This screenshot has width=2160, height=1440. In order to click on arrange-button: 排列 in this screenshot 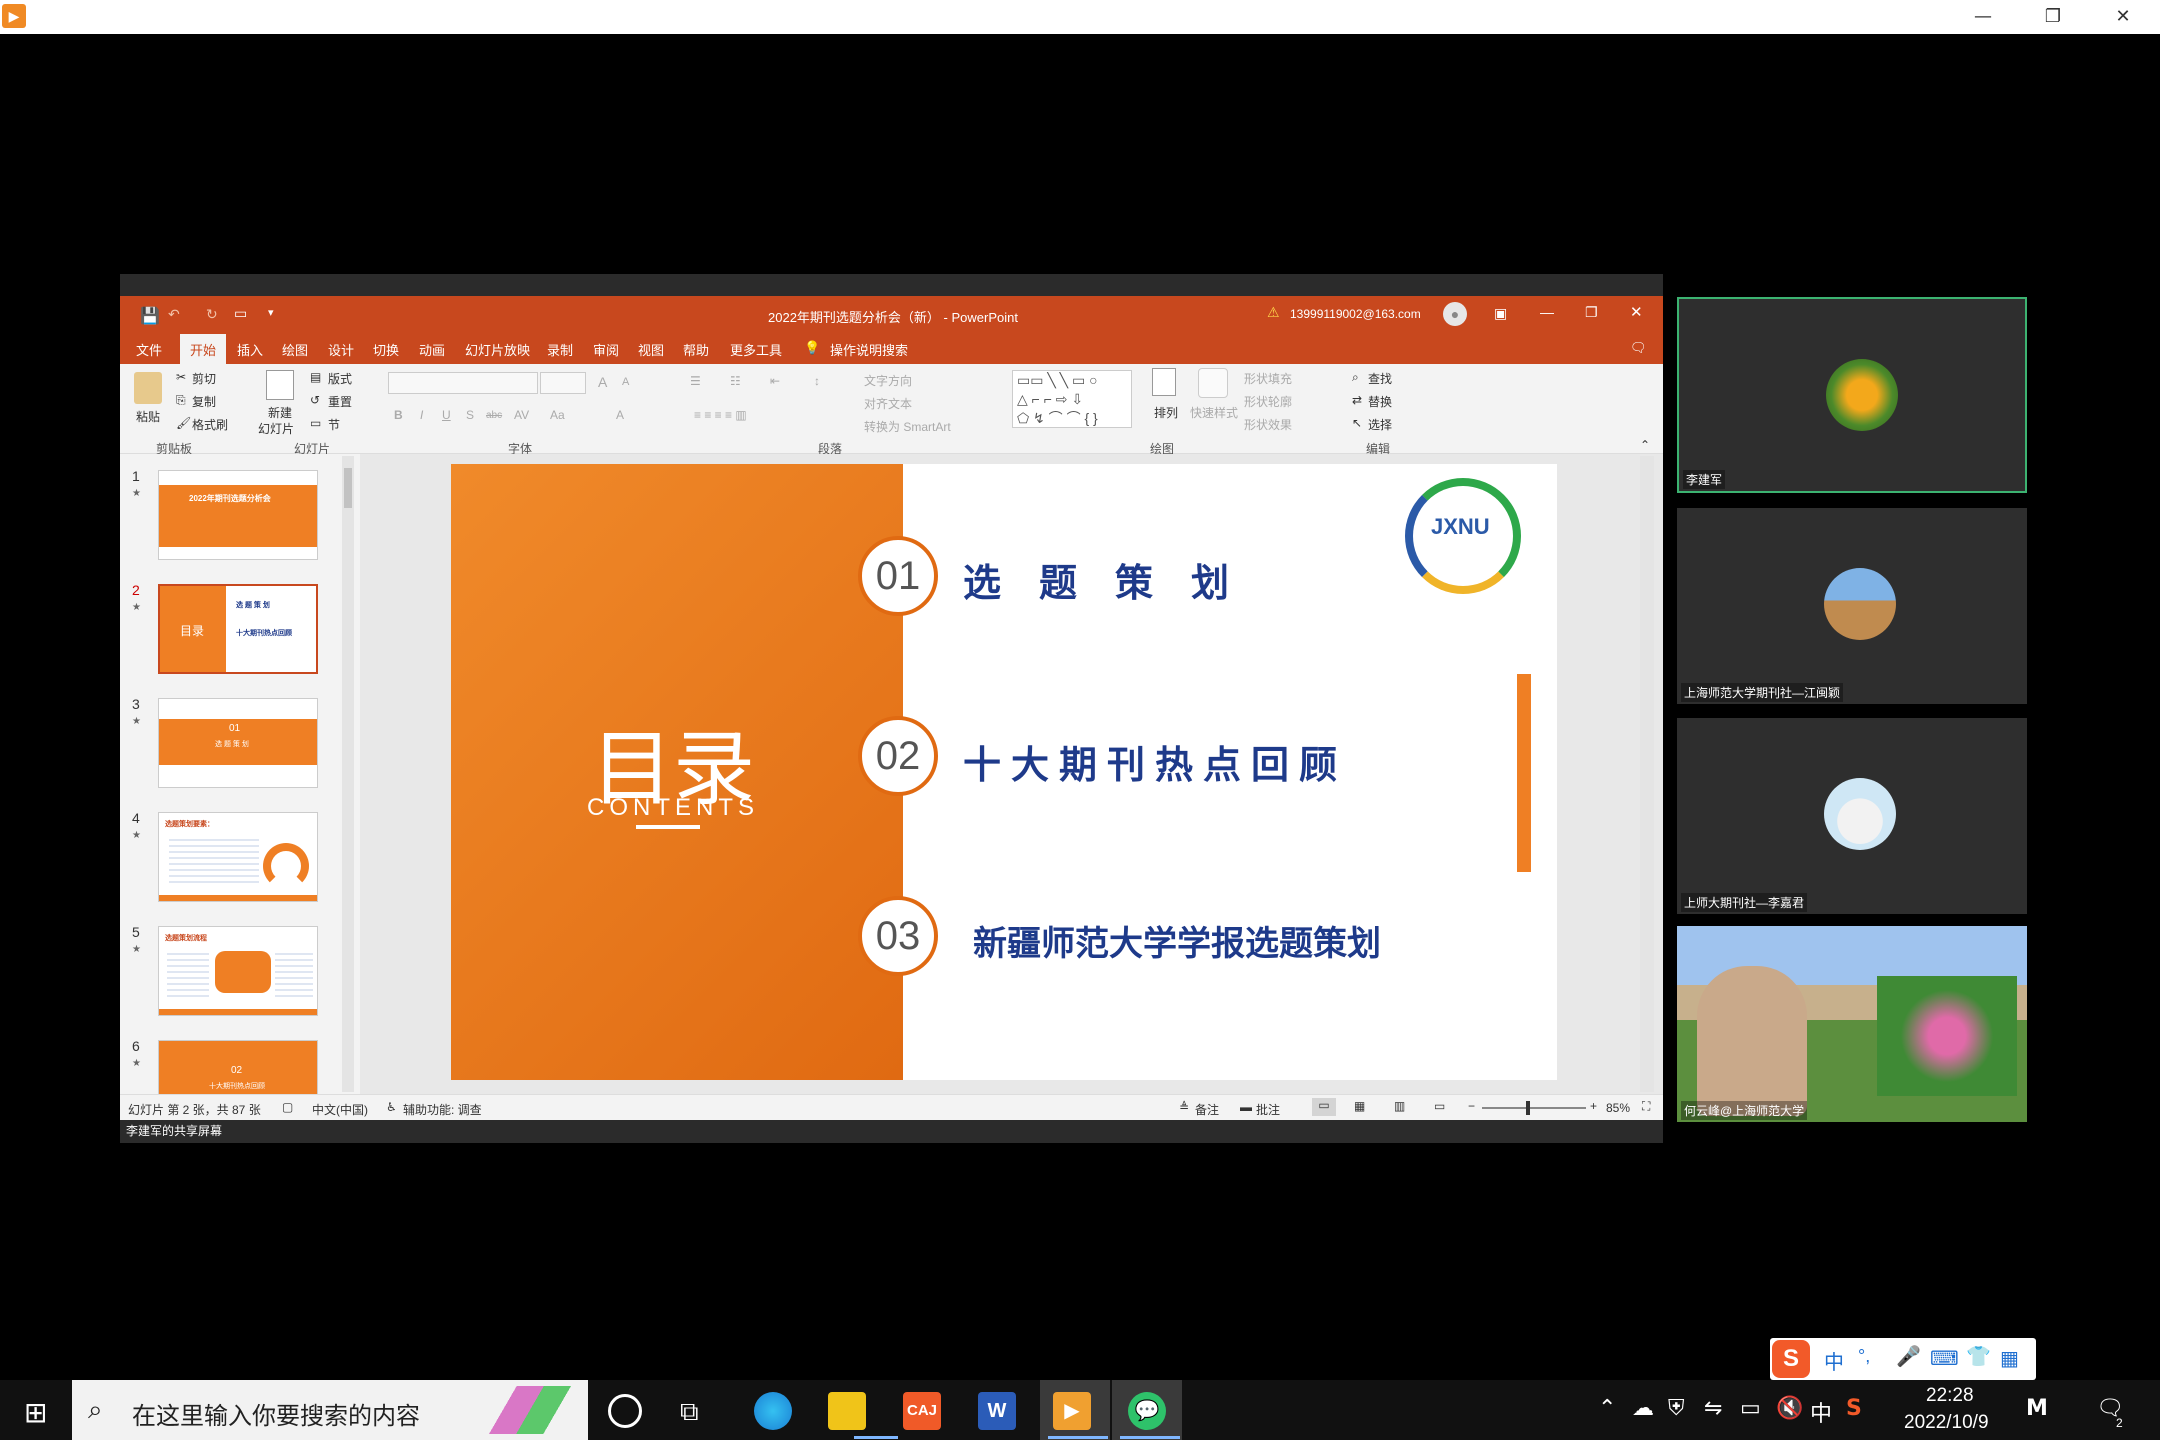, I will do `click(1166, 412)`.